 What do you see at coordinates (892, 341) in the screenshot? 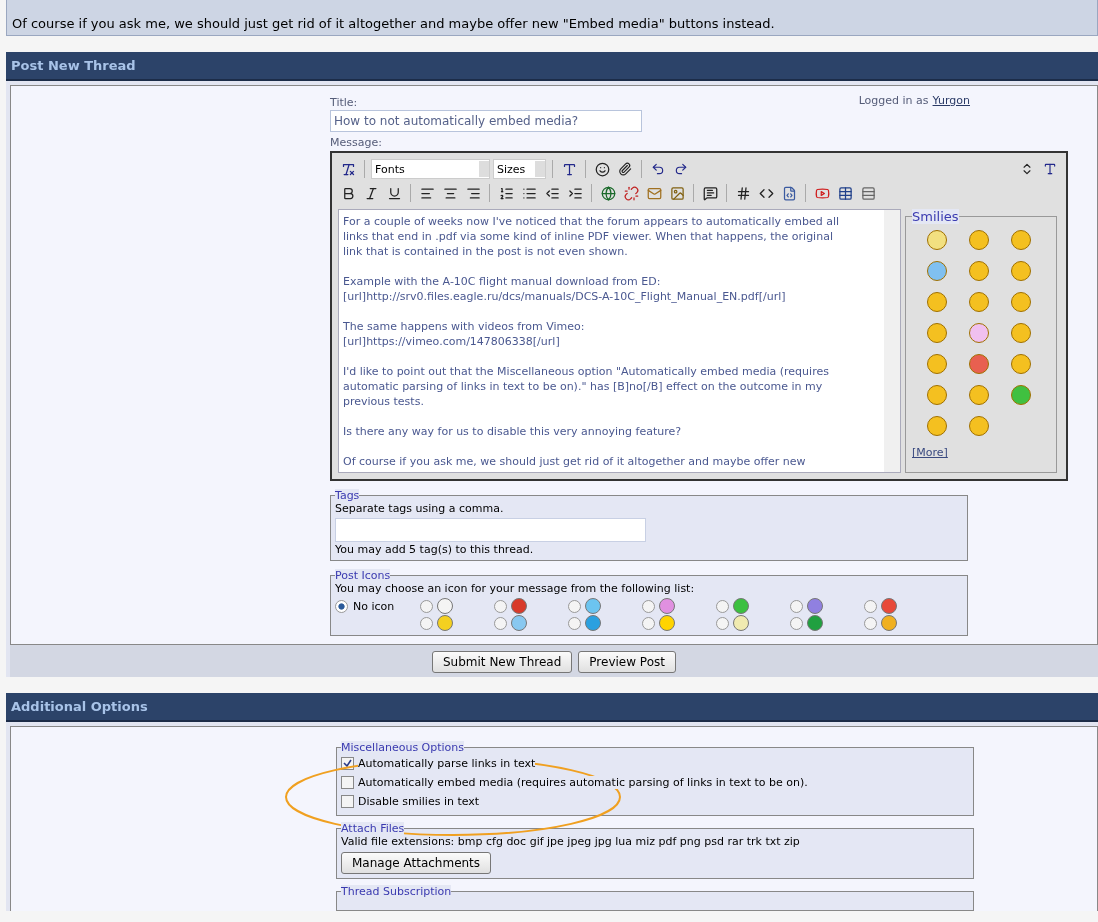
I see `scrollbar` at bounding box center [892, 341].